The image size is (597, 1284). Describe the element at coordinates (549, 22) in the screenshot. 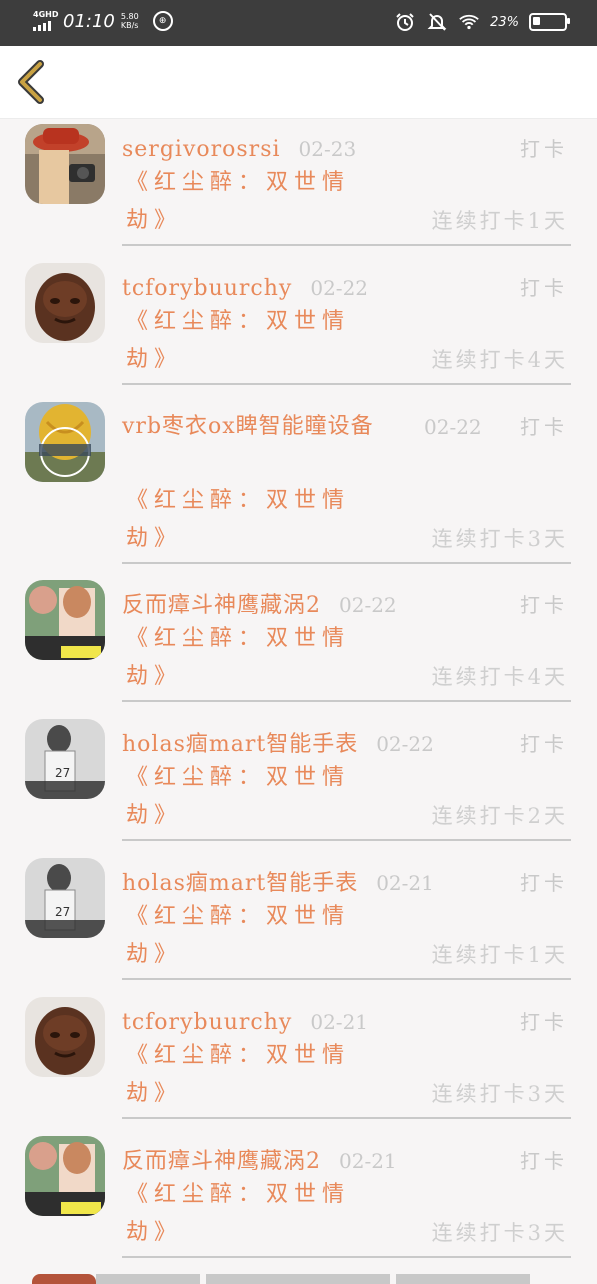

I see `battery-icon` at that location.